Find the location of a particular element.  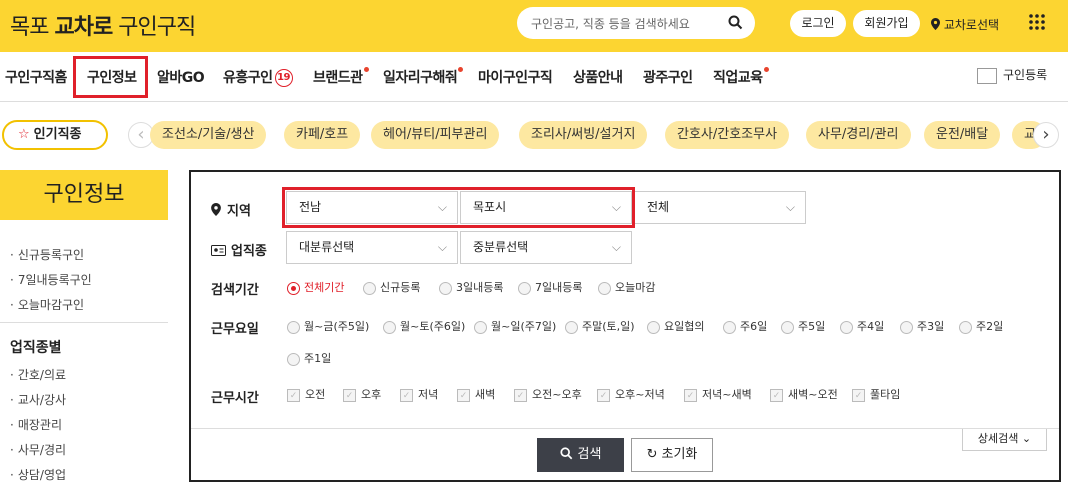

search-button: 검색 is located at coordinates (580, 455).